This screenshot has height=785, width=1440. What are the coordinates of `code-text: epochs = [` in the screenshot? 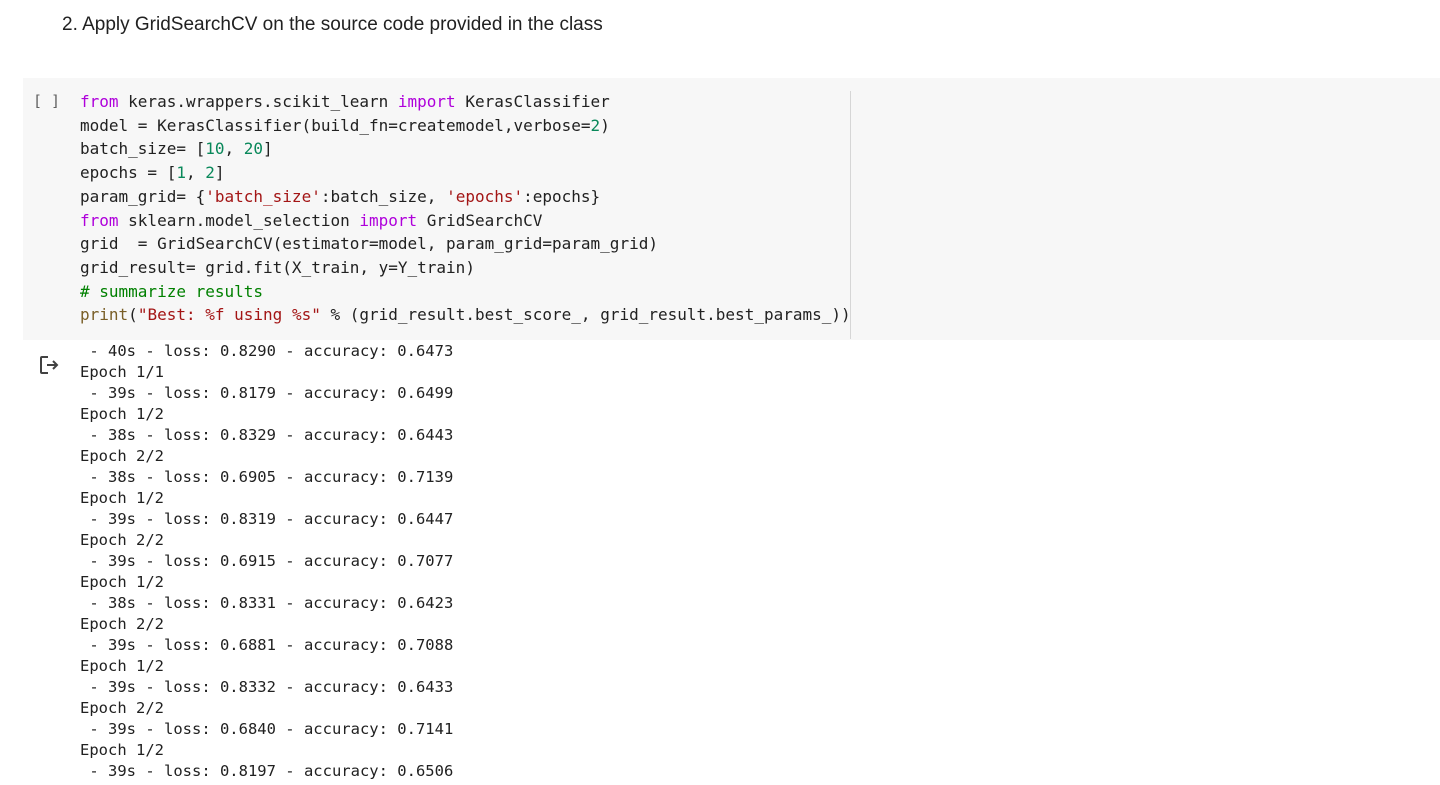 It's located at (128, 173).